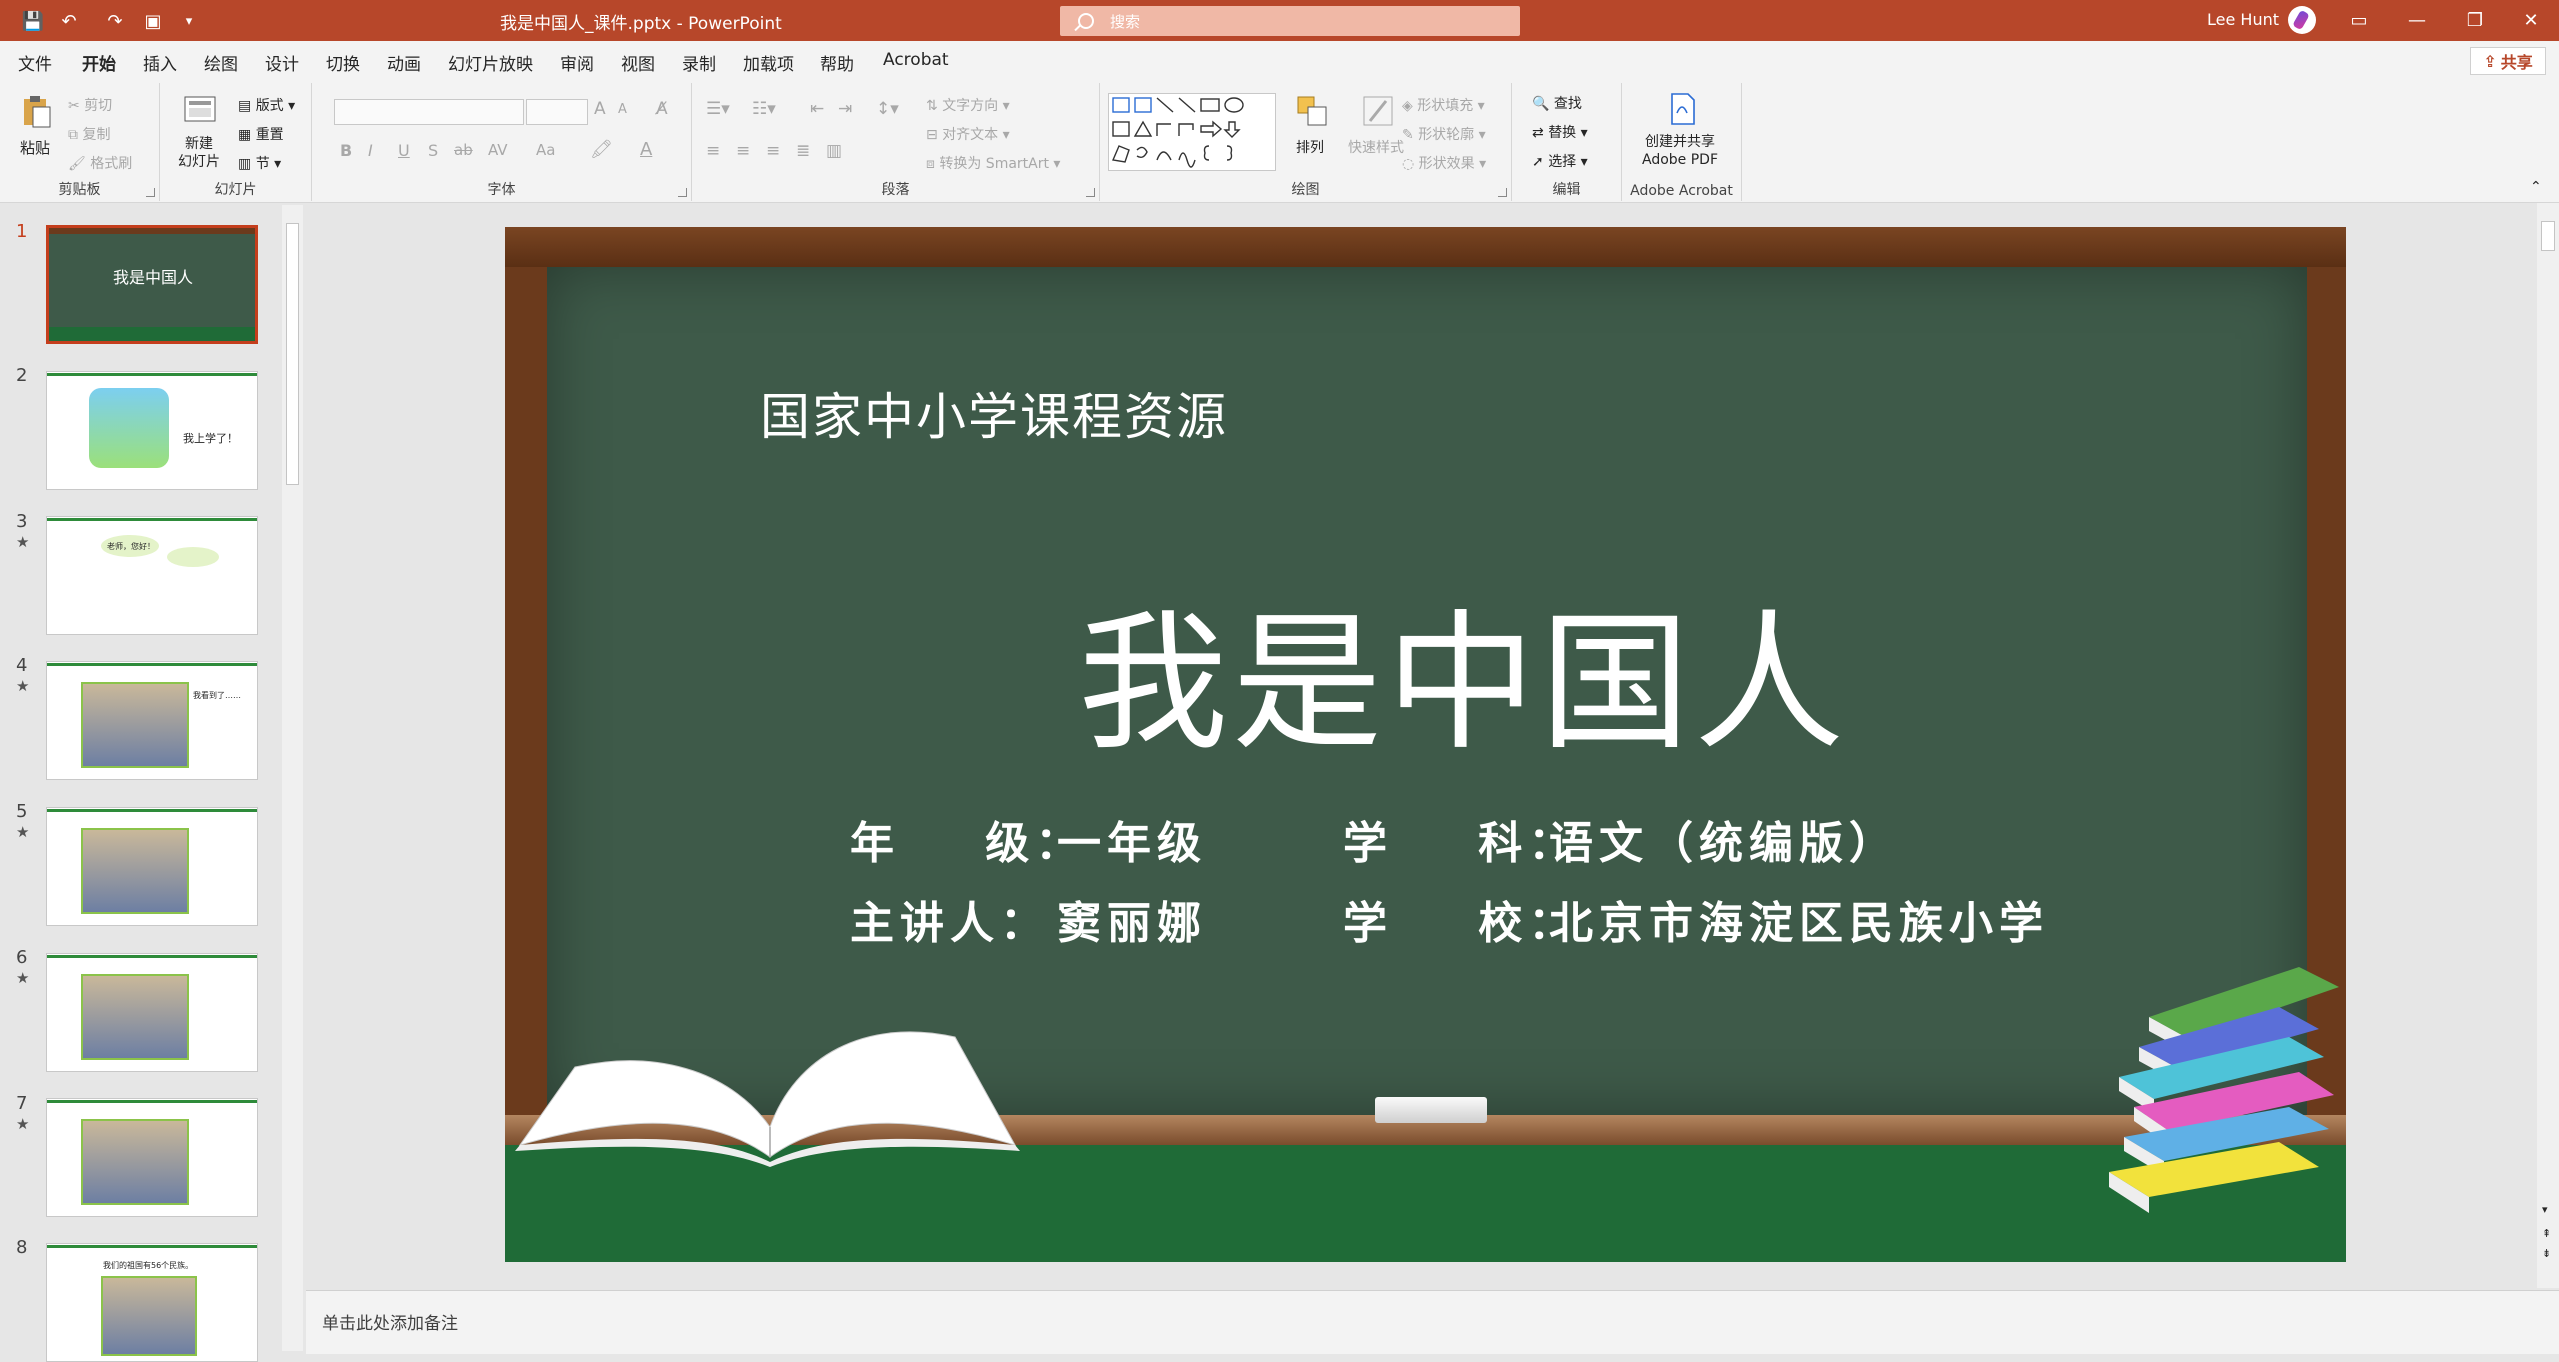 The height and width of the screenshot is (1362, 2559). Describe the element at coordinates (638, 62) in the screenshot. I see `tab-view: 视图` at that location.